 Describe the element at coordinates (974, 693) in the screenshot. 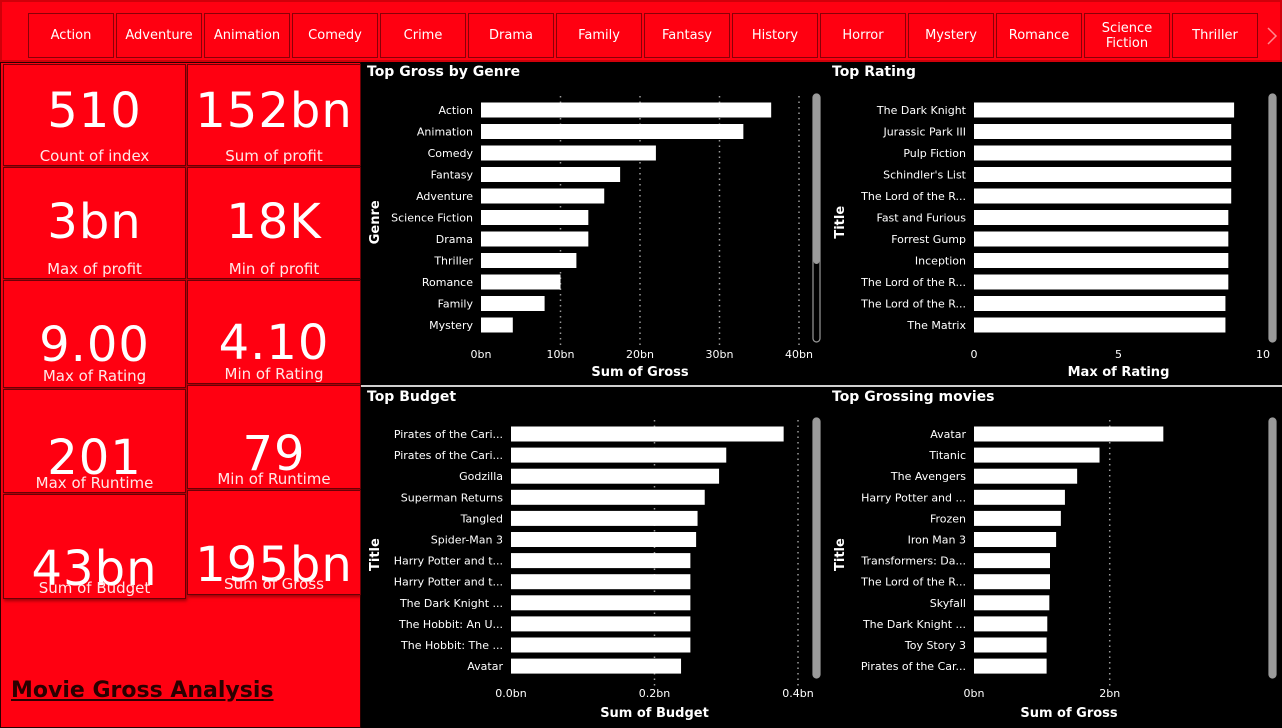

I see `tick-label: 0bn` at that location.